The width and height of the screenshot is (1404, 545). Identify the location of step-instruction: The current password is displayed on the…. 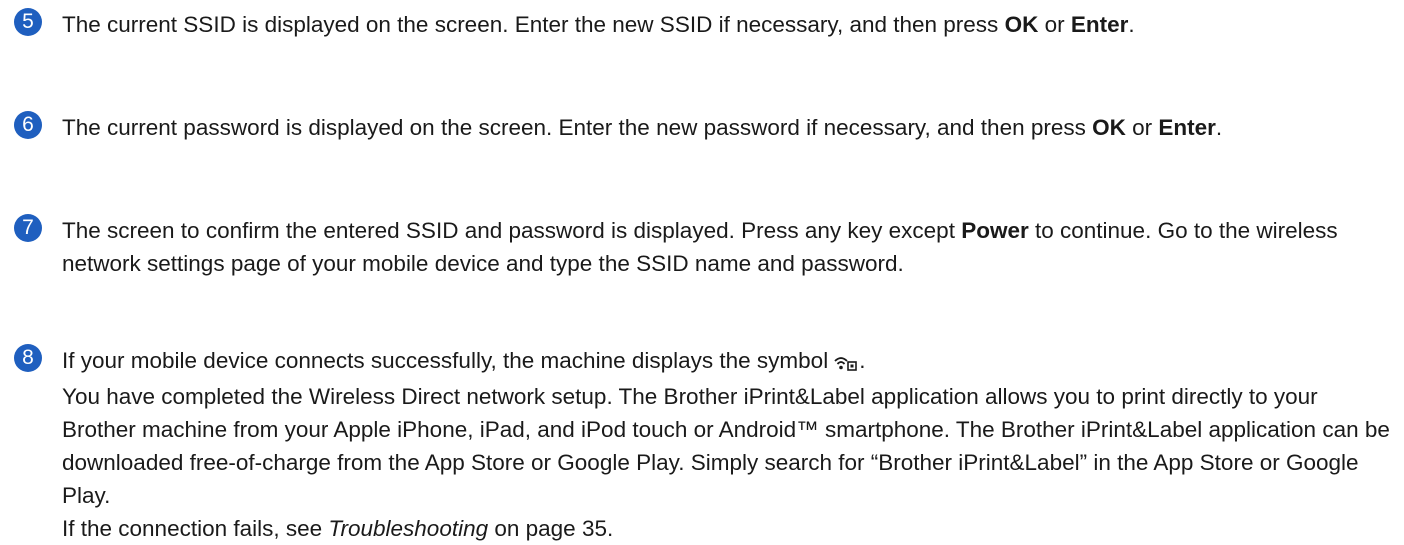
(577, 127).